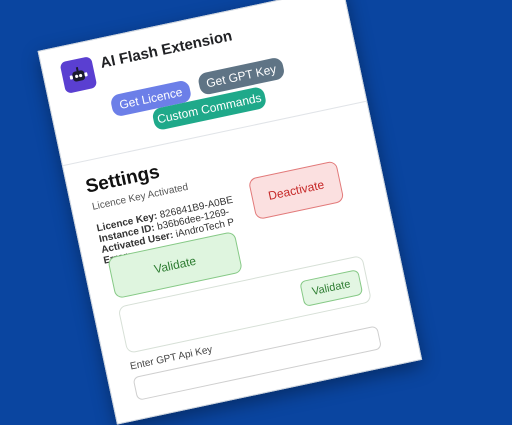 The image size is (512, 425). What do you see at coordinates (296, 190) in the screenshot?
I see `deactivate-button: Deactivate` at bounding box center [296, 190].